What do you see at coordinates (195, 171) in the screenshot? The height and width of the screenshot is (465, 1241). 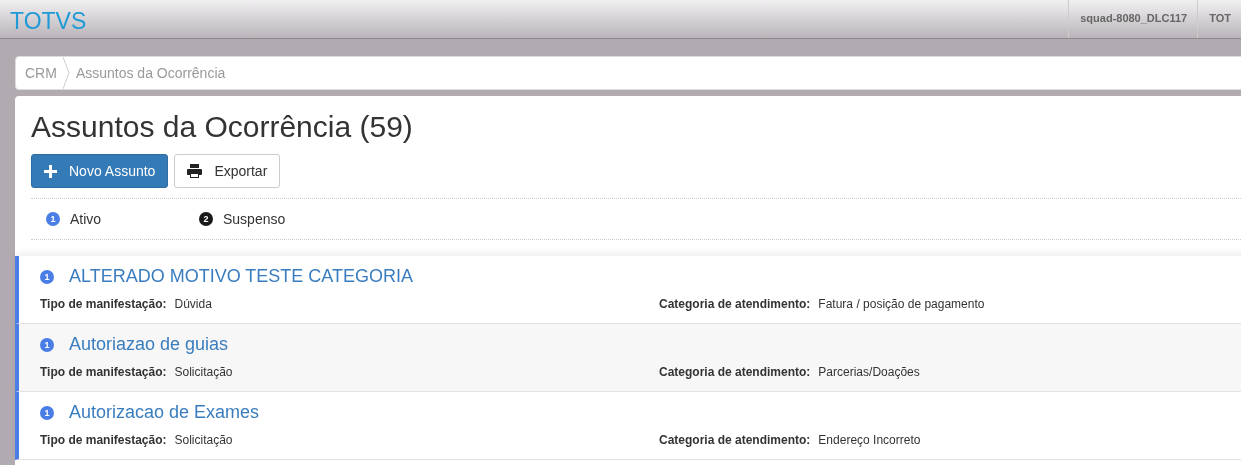 I see `printer-icon` at bounding box center [195, 171].